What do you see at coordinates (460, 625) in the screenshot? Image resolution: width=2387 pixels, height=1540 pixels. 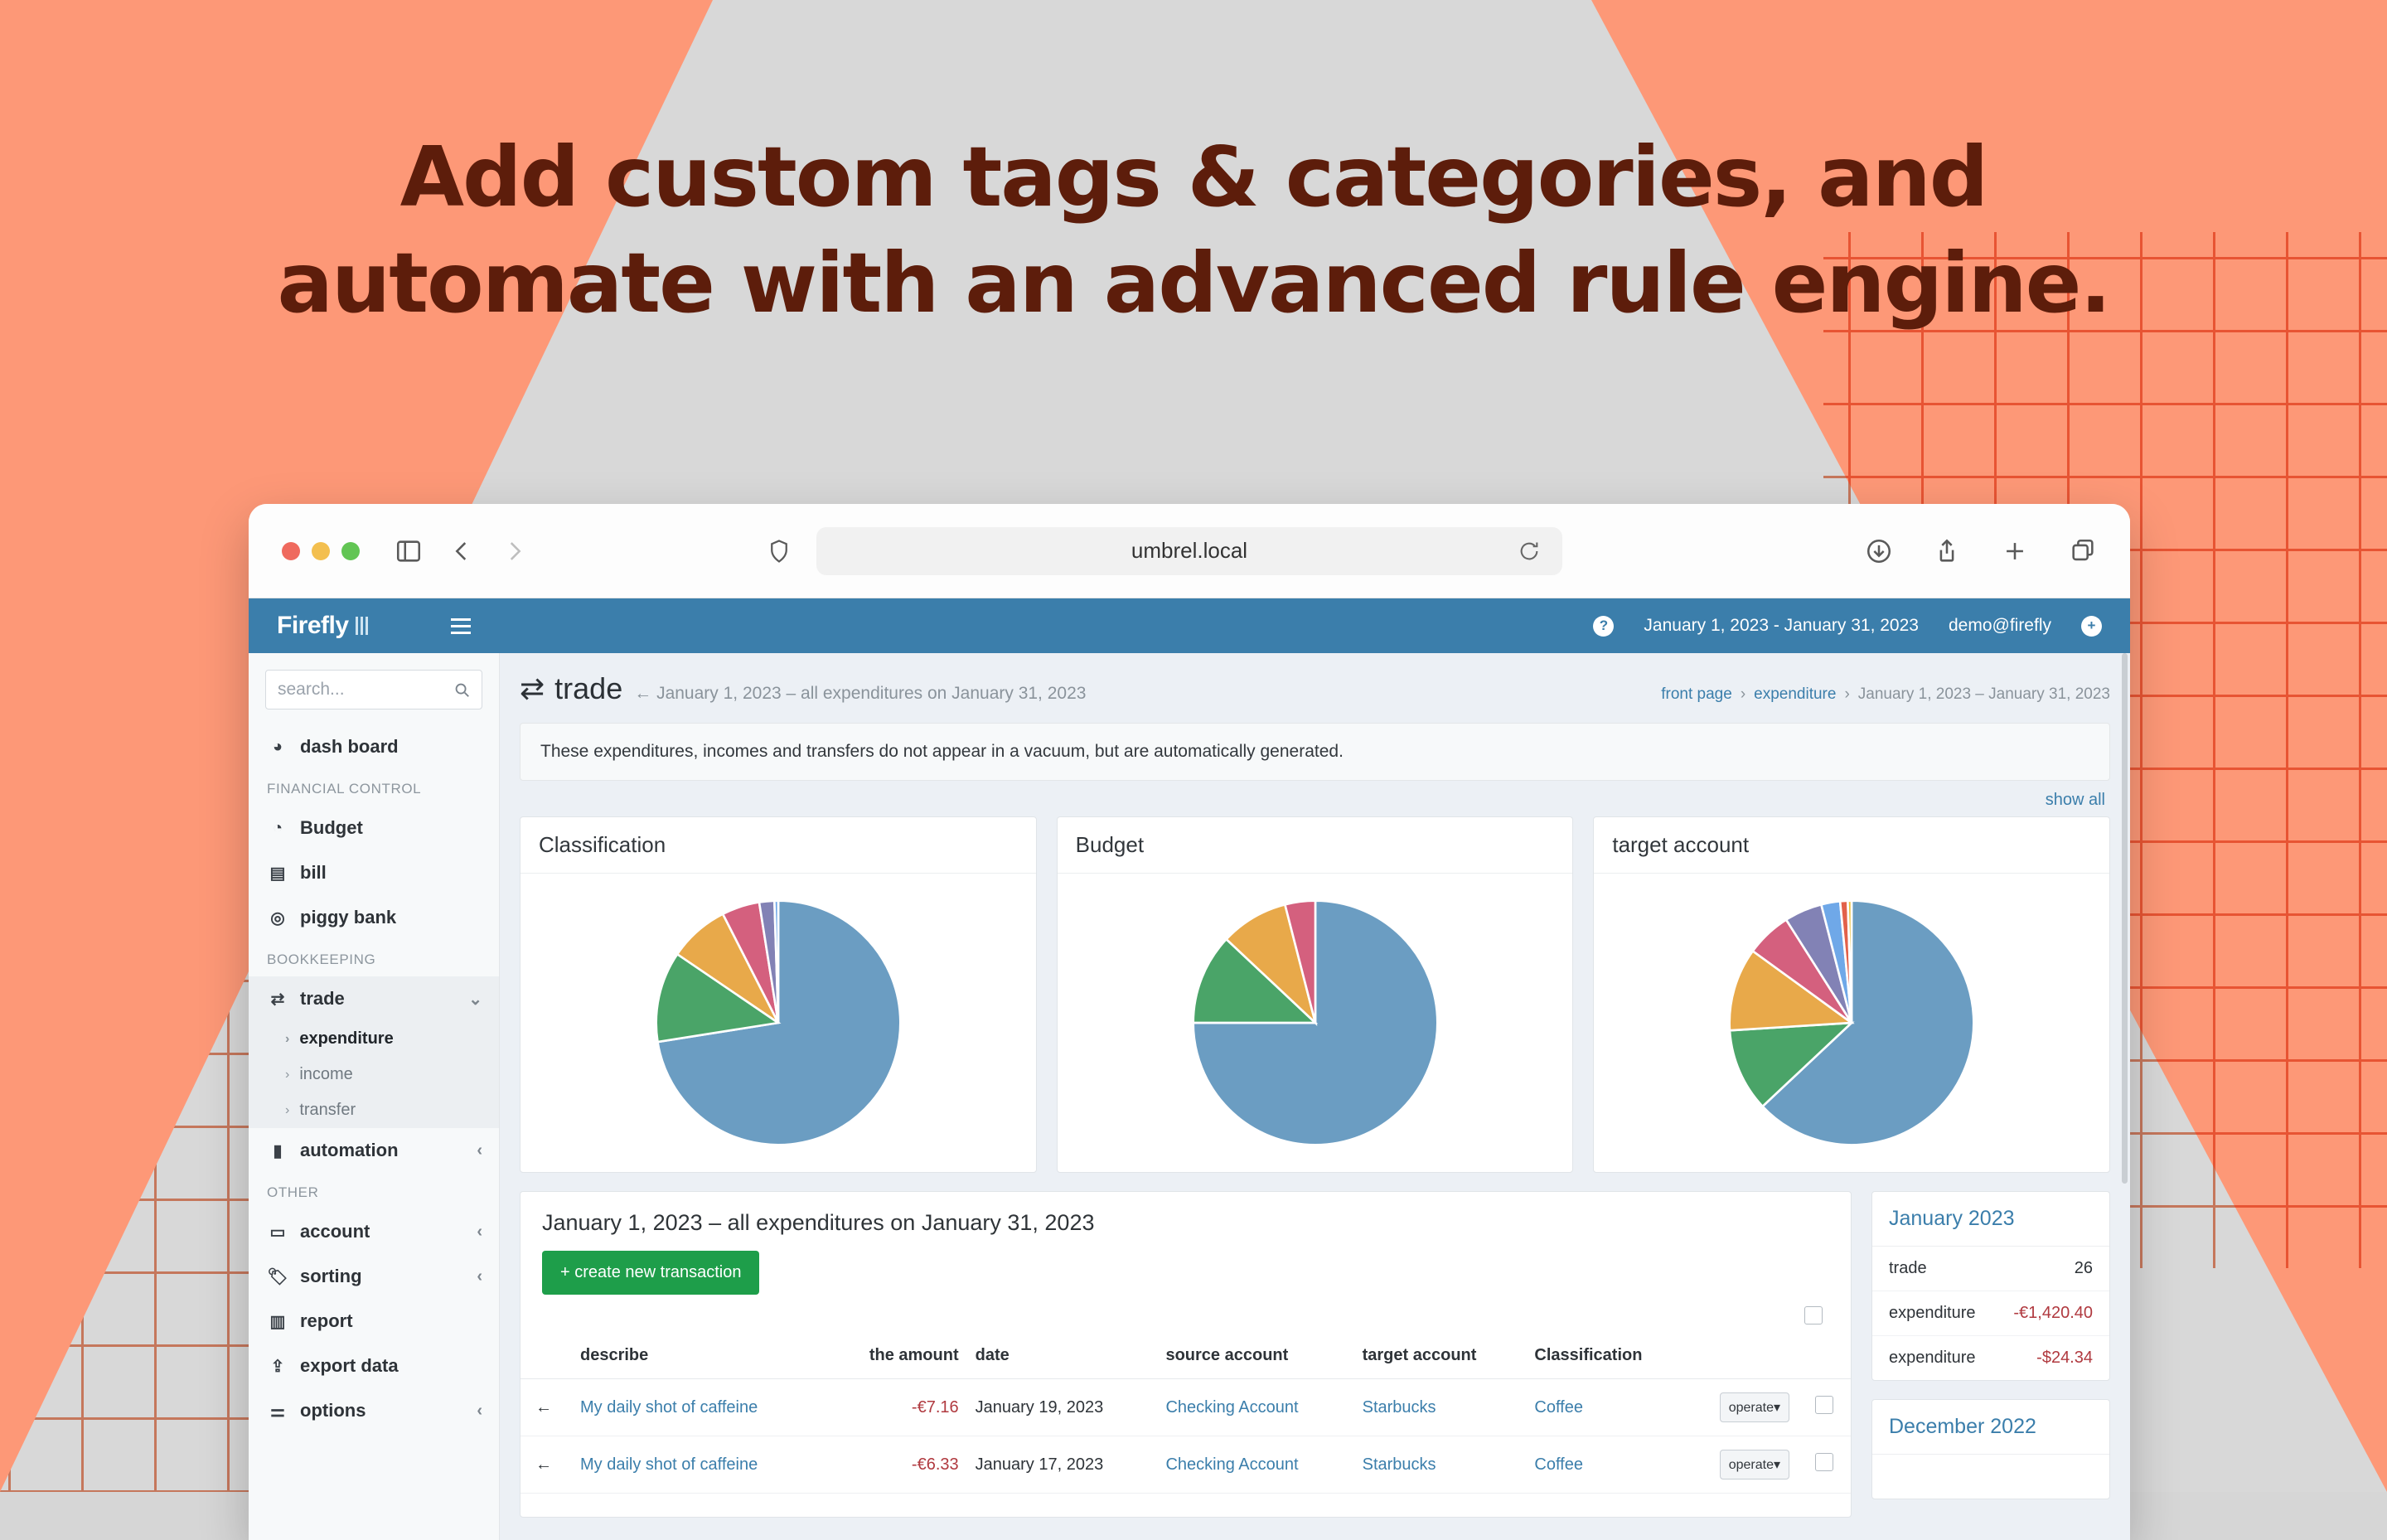 I see `hamburger-icon` at bounding box center [460, 625].